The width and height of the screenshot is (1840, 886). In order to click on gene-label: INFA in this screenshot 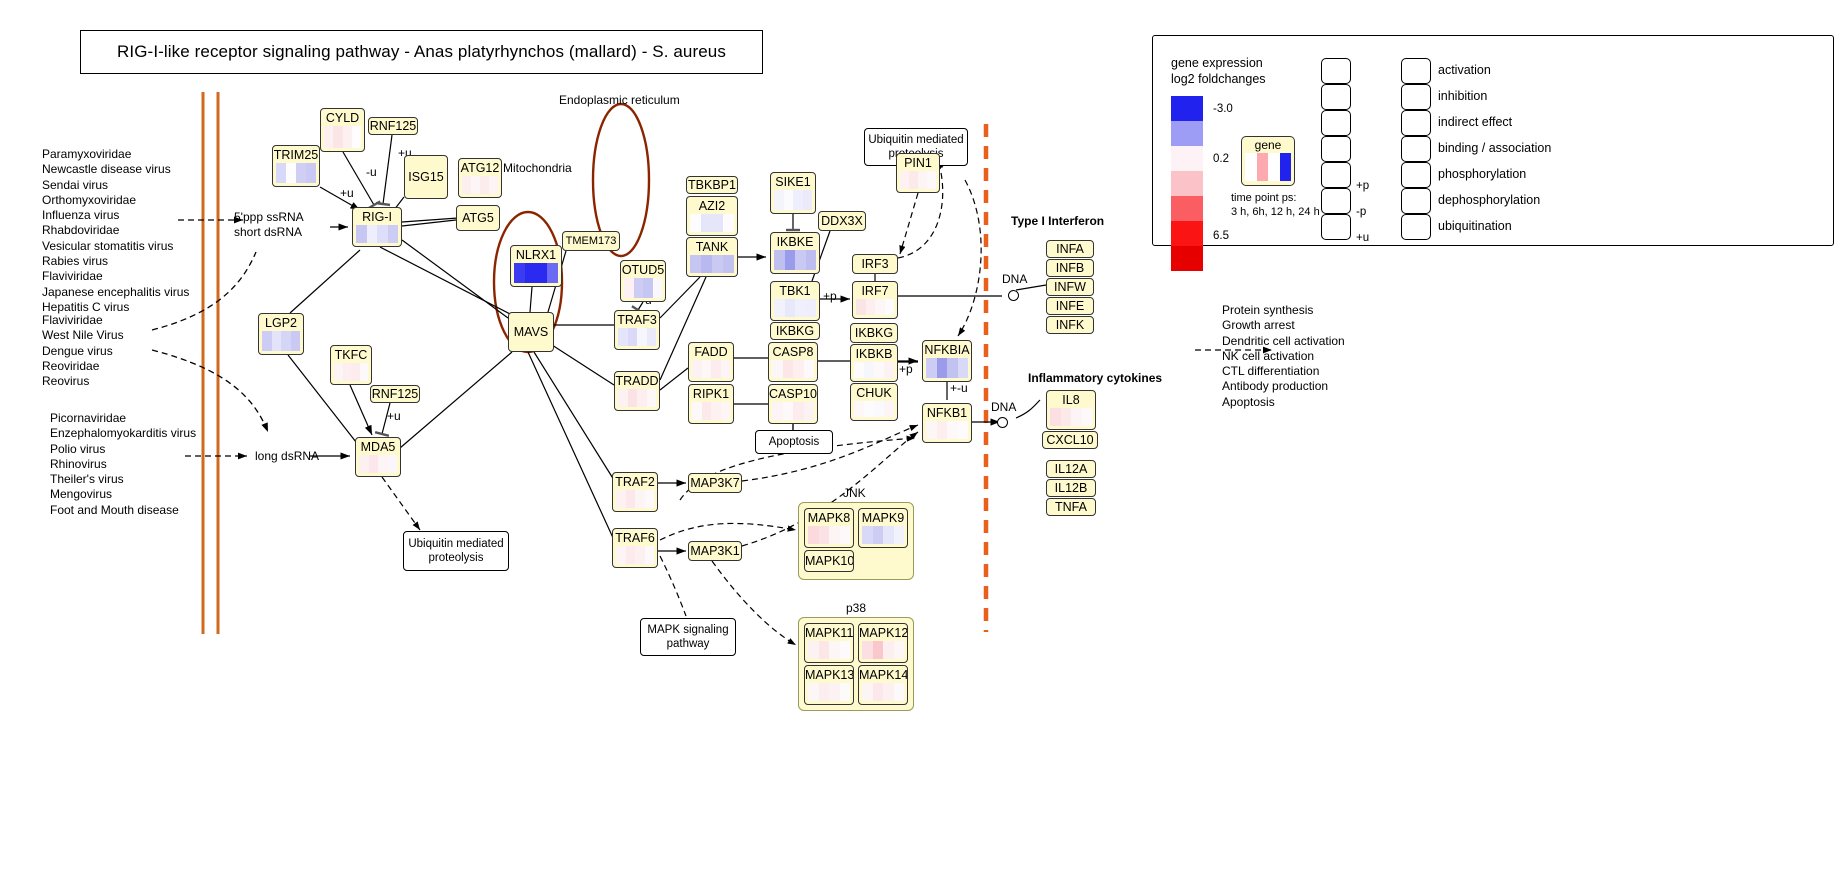, I will do `click(1070, 248)`.